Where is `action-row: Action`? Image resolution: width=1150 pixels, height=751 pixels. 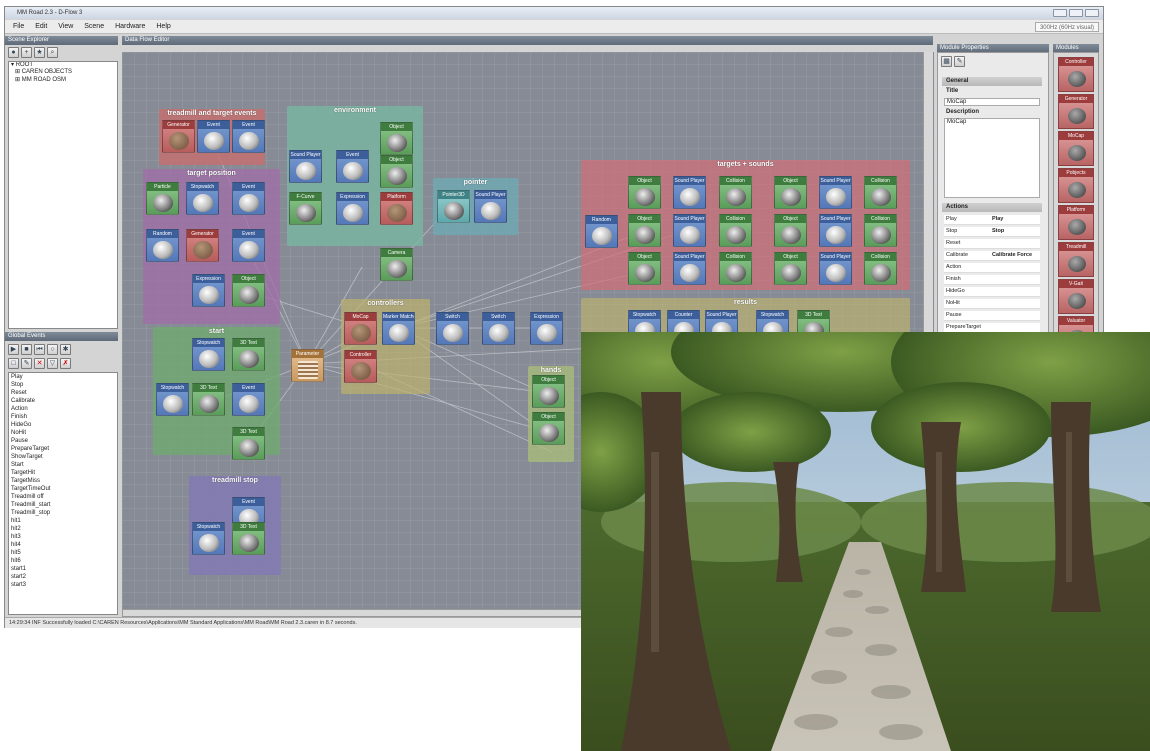 action-row: Action is located at coordinates (992, 268).